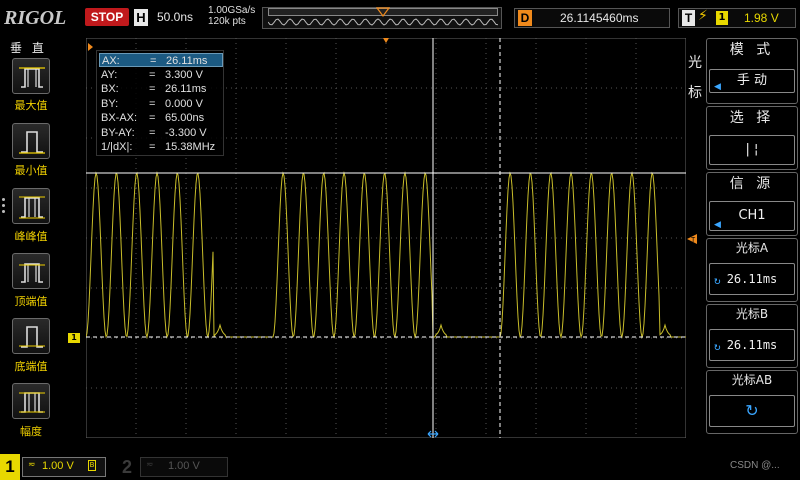 The height and width of the screenshot is (480, 800). Describe the element at coordinates (117, 147) in the screenshot. I see `cursor-readout-key: 1/|dX|:` at that location.